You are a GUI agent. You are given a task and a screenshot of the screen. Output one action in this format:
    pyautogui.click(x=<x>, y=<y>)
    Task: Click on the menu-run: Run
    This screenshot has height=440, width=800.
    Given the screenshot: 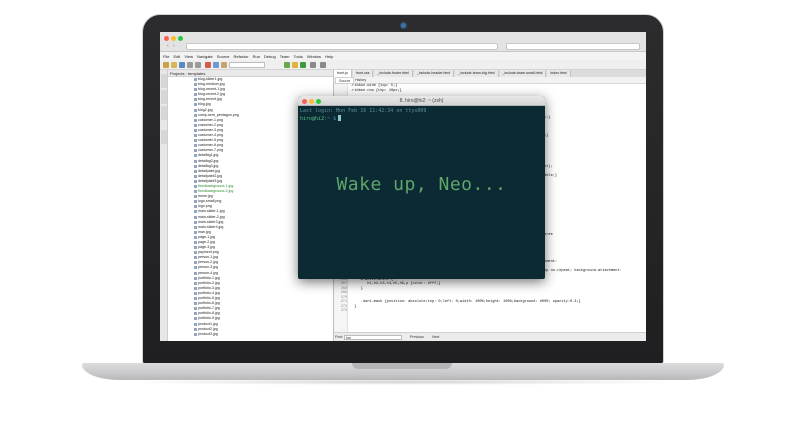 What is the action you would take?
    pyautogui.click(x=256, y=56)
    